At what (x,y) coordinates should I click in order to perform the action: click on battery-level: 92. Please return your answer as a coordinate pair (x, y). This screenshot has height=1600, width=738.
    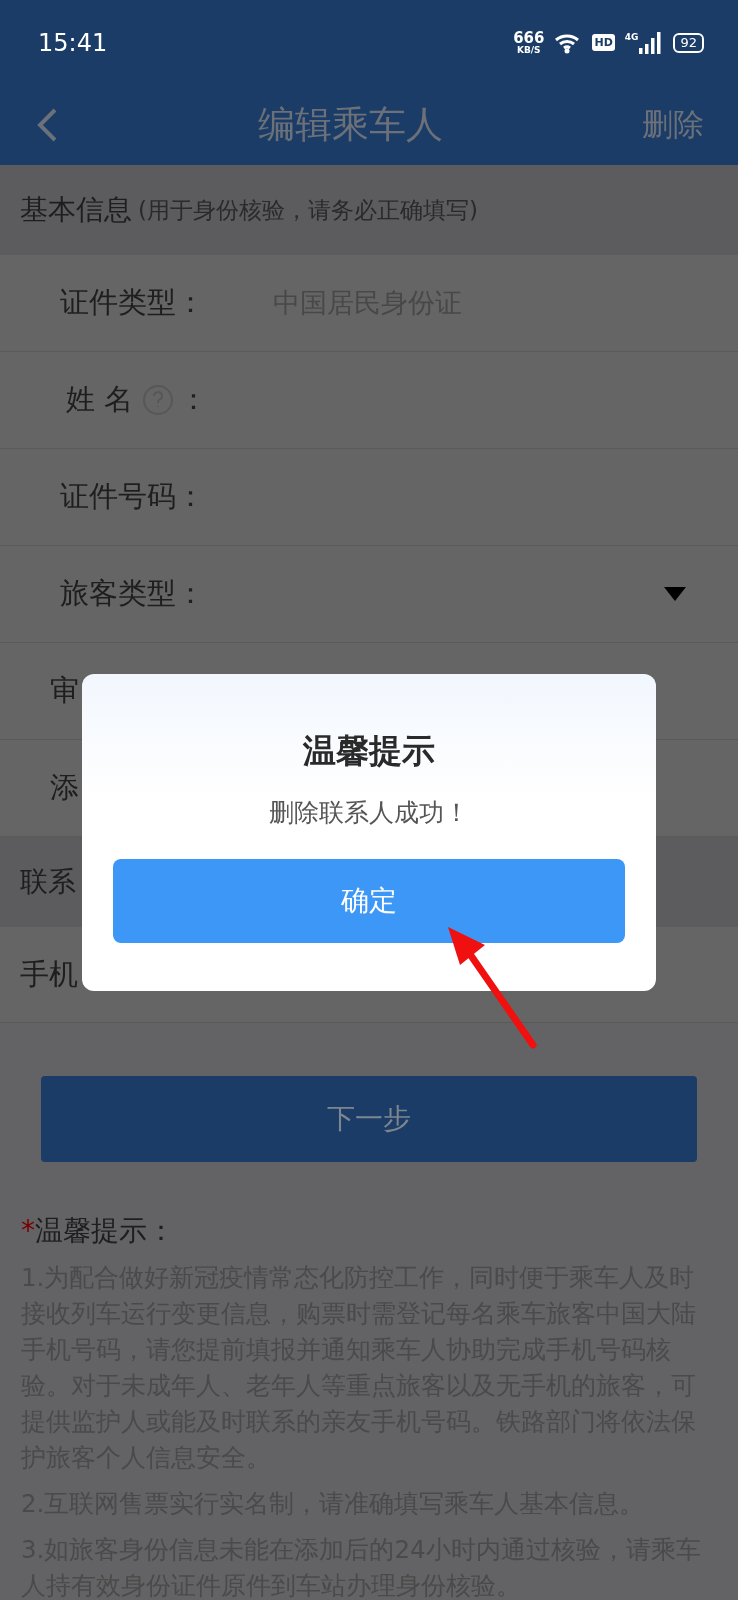
    Looking at the image, I should click on (688, 42).